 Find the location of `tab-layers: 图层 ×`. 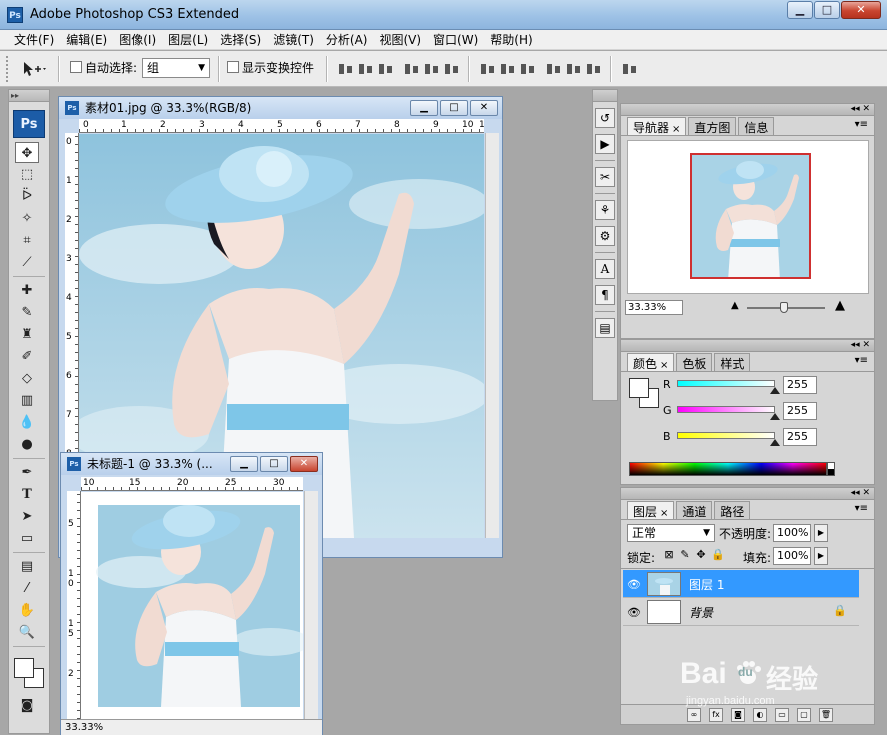

tab-layers: 图层 × is located at coordinates (651, 510).